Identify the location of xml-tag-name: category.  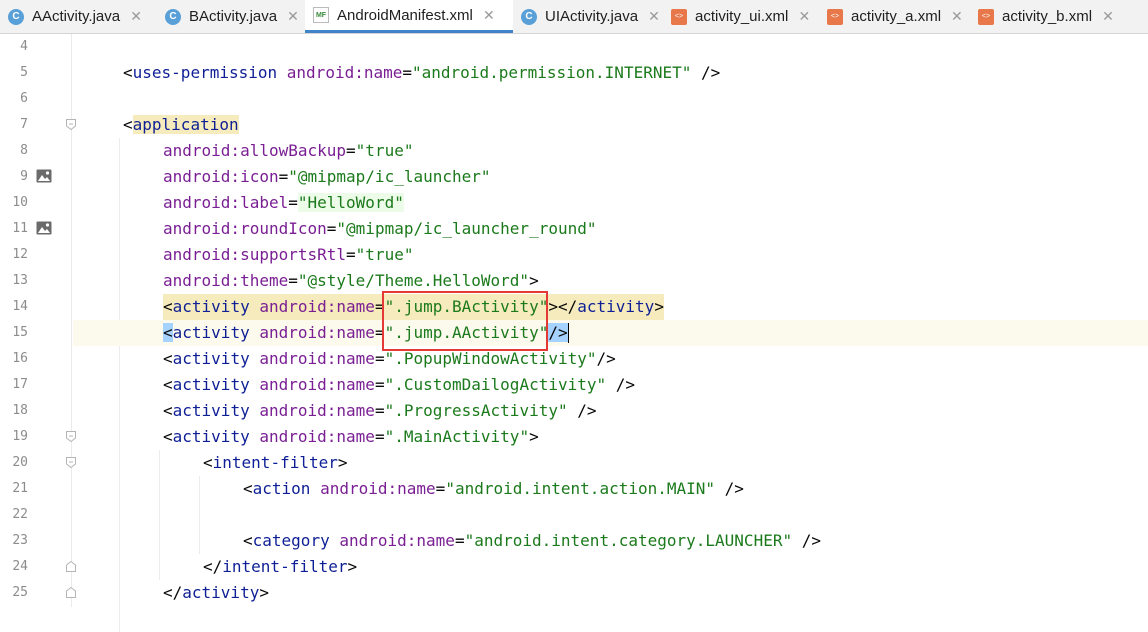
(291, 540).